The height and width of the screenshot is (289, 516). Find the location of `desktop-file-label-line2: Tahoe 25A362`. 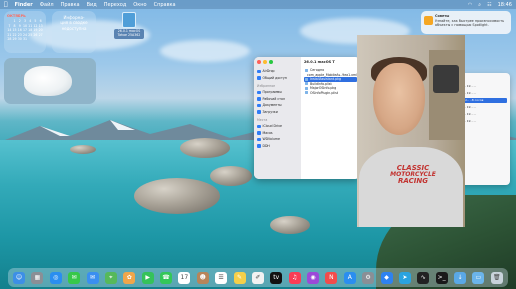

desktop-file-label-line2: Tahoe 25A362 is located at coordinates (129, 34).